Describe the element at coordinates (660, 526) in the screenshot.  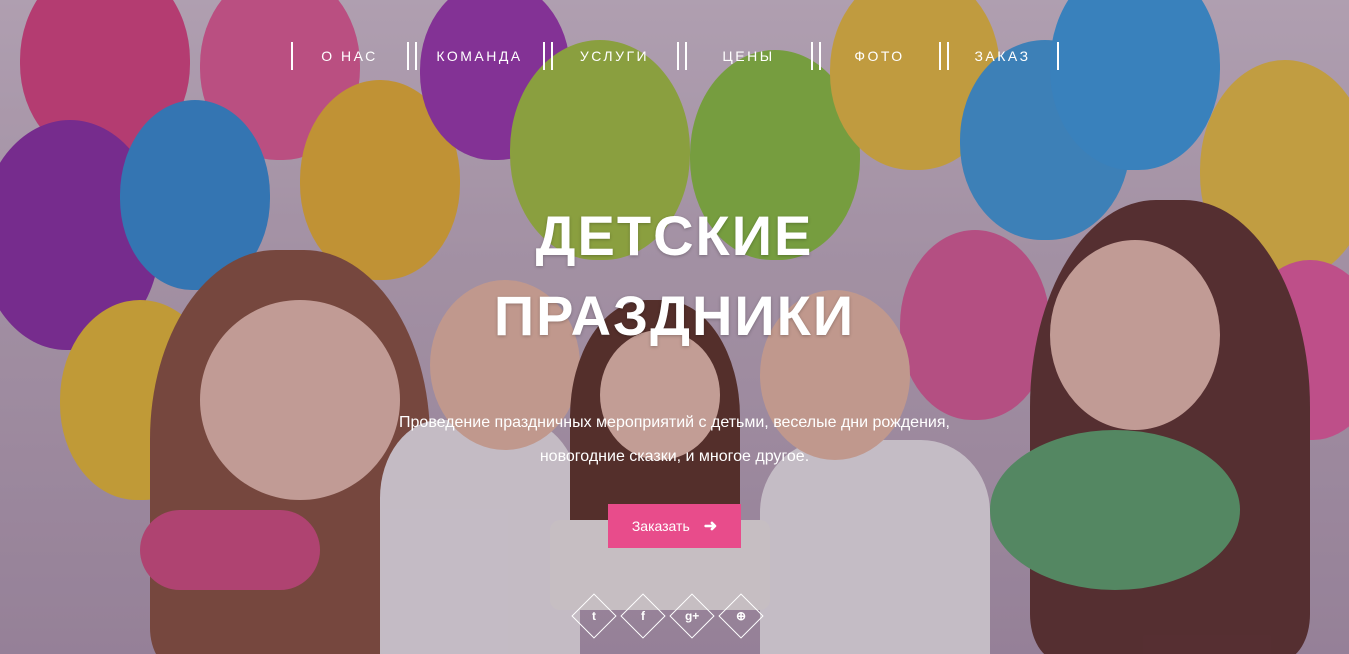
I see `order-button-label: Заказать` at that location.